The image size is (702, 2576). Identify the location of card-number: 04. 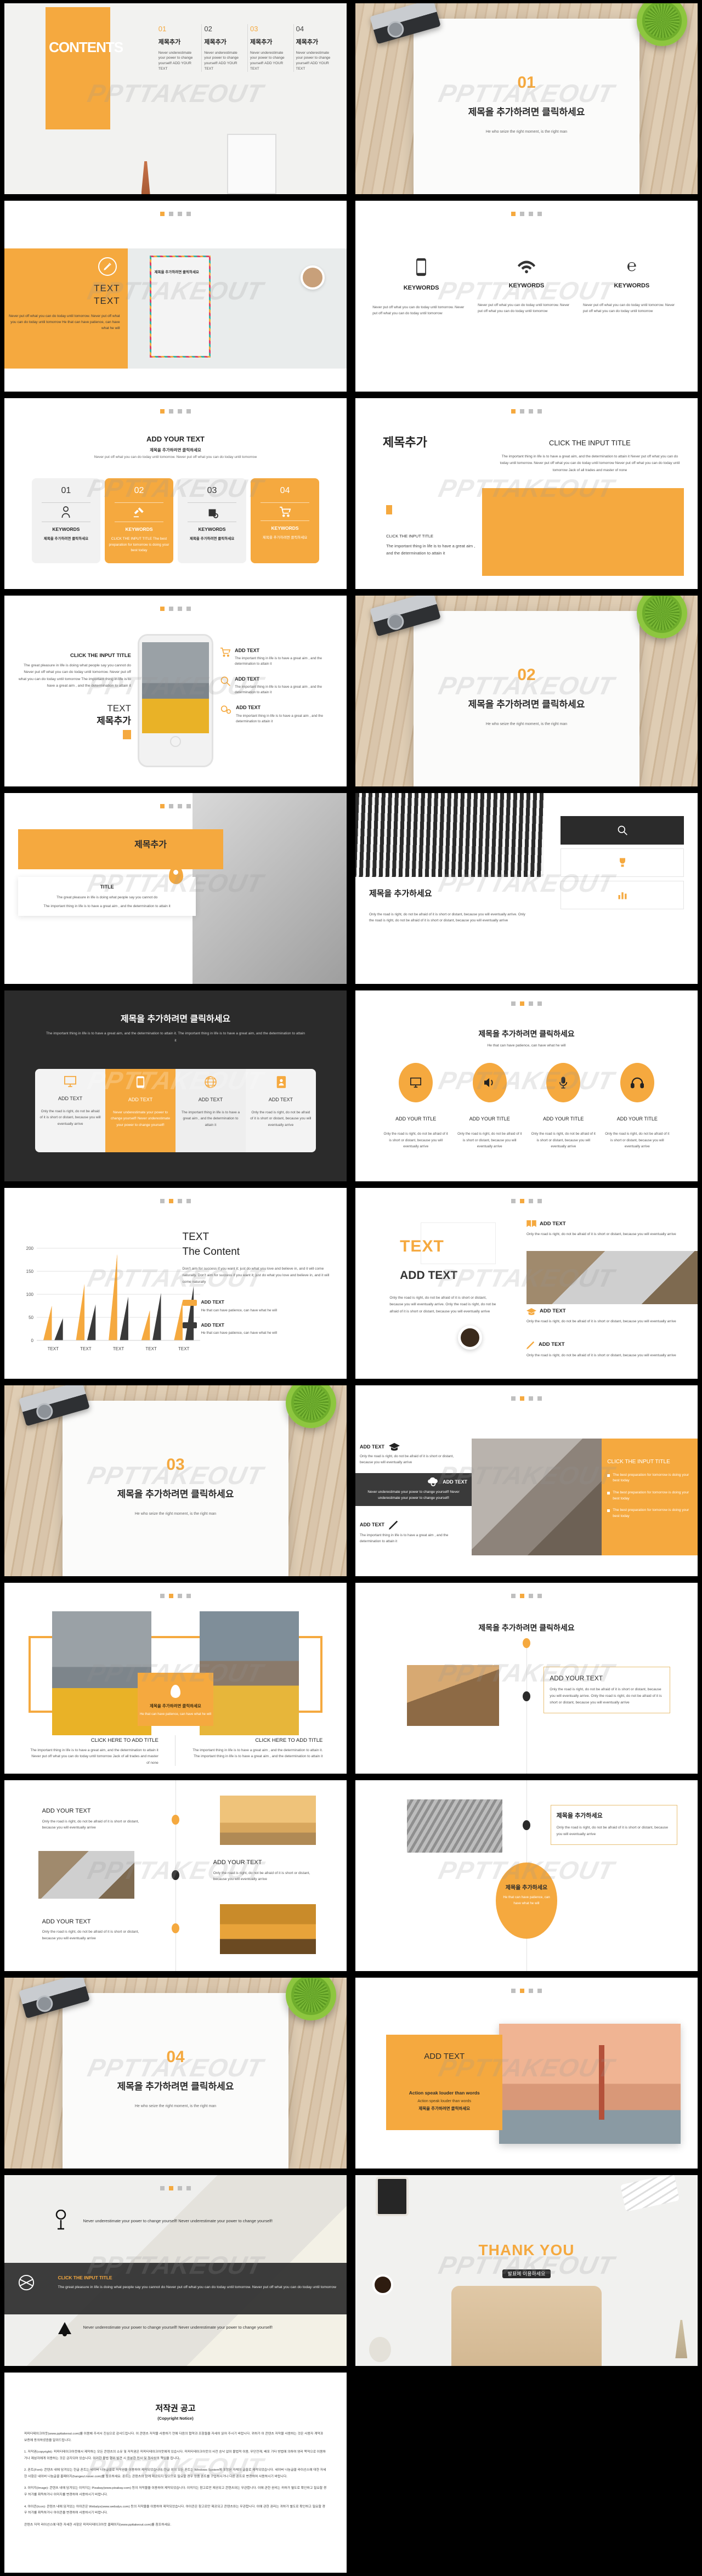
(285, 491).